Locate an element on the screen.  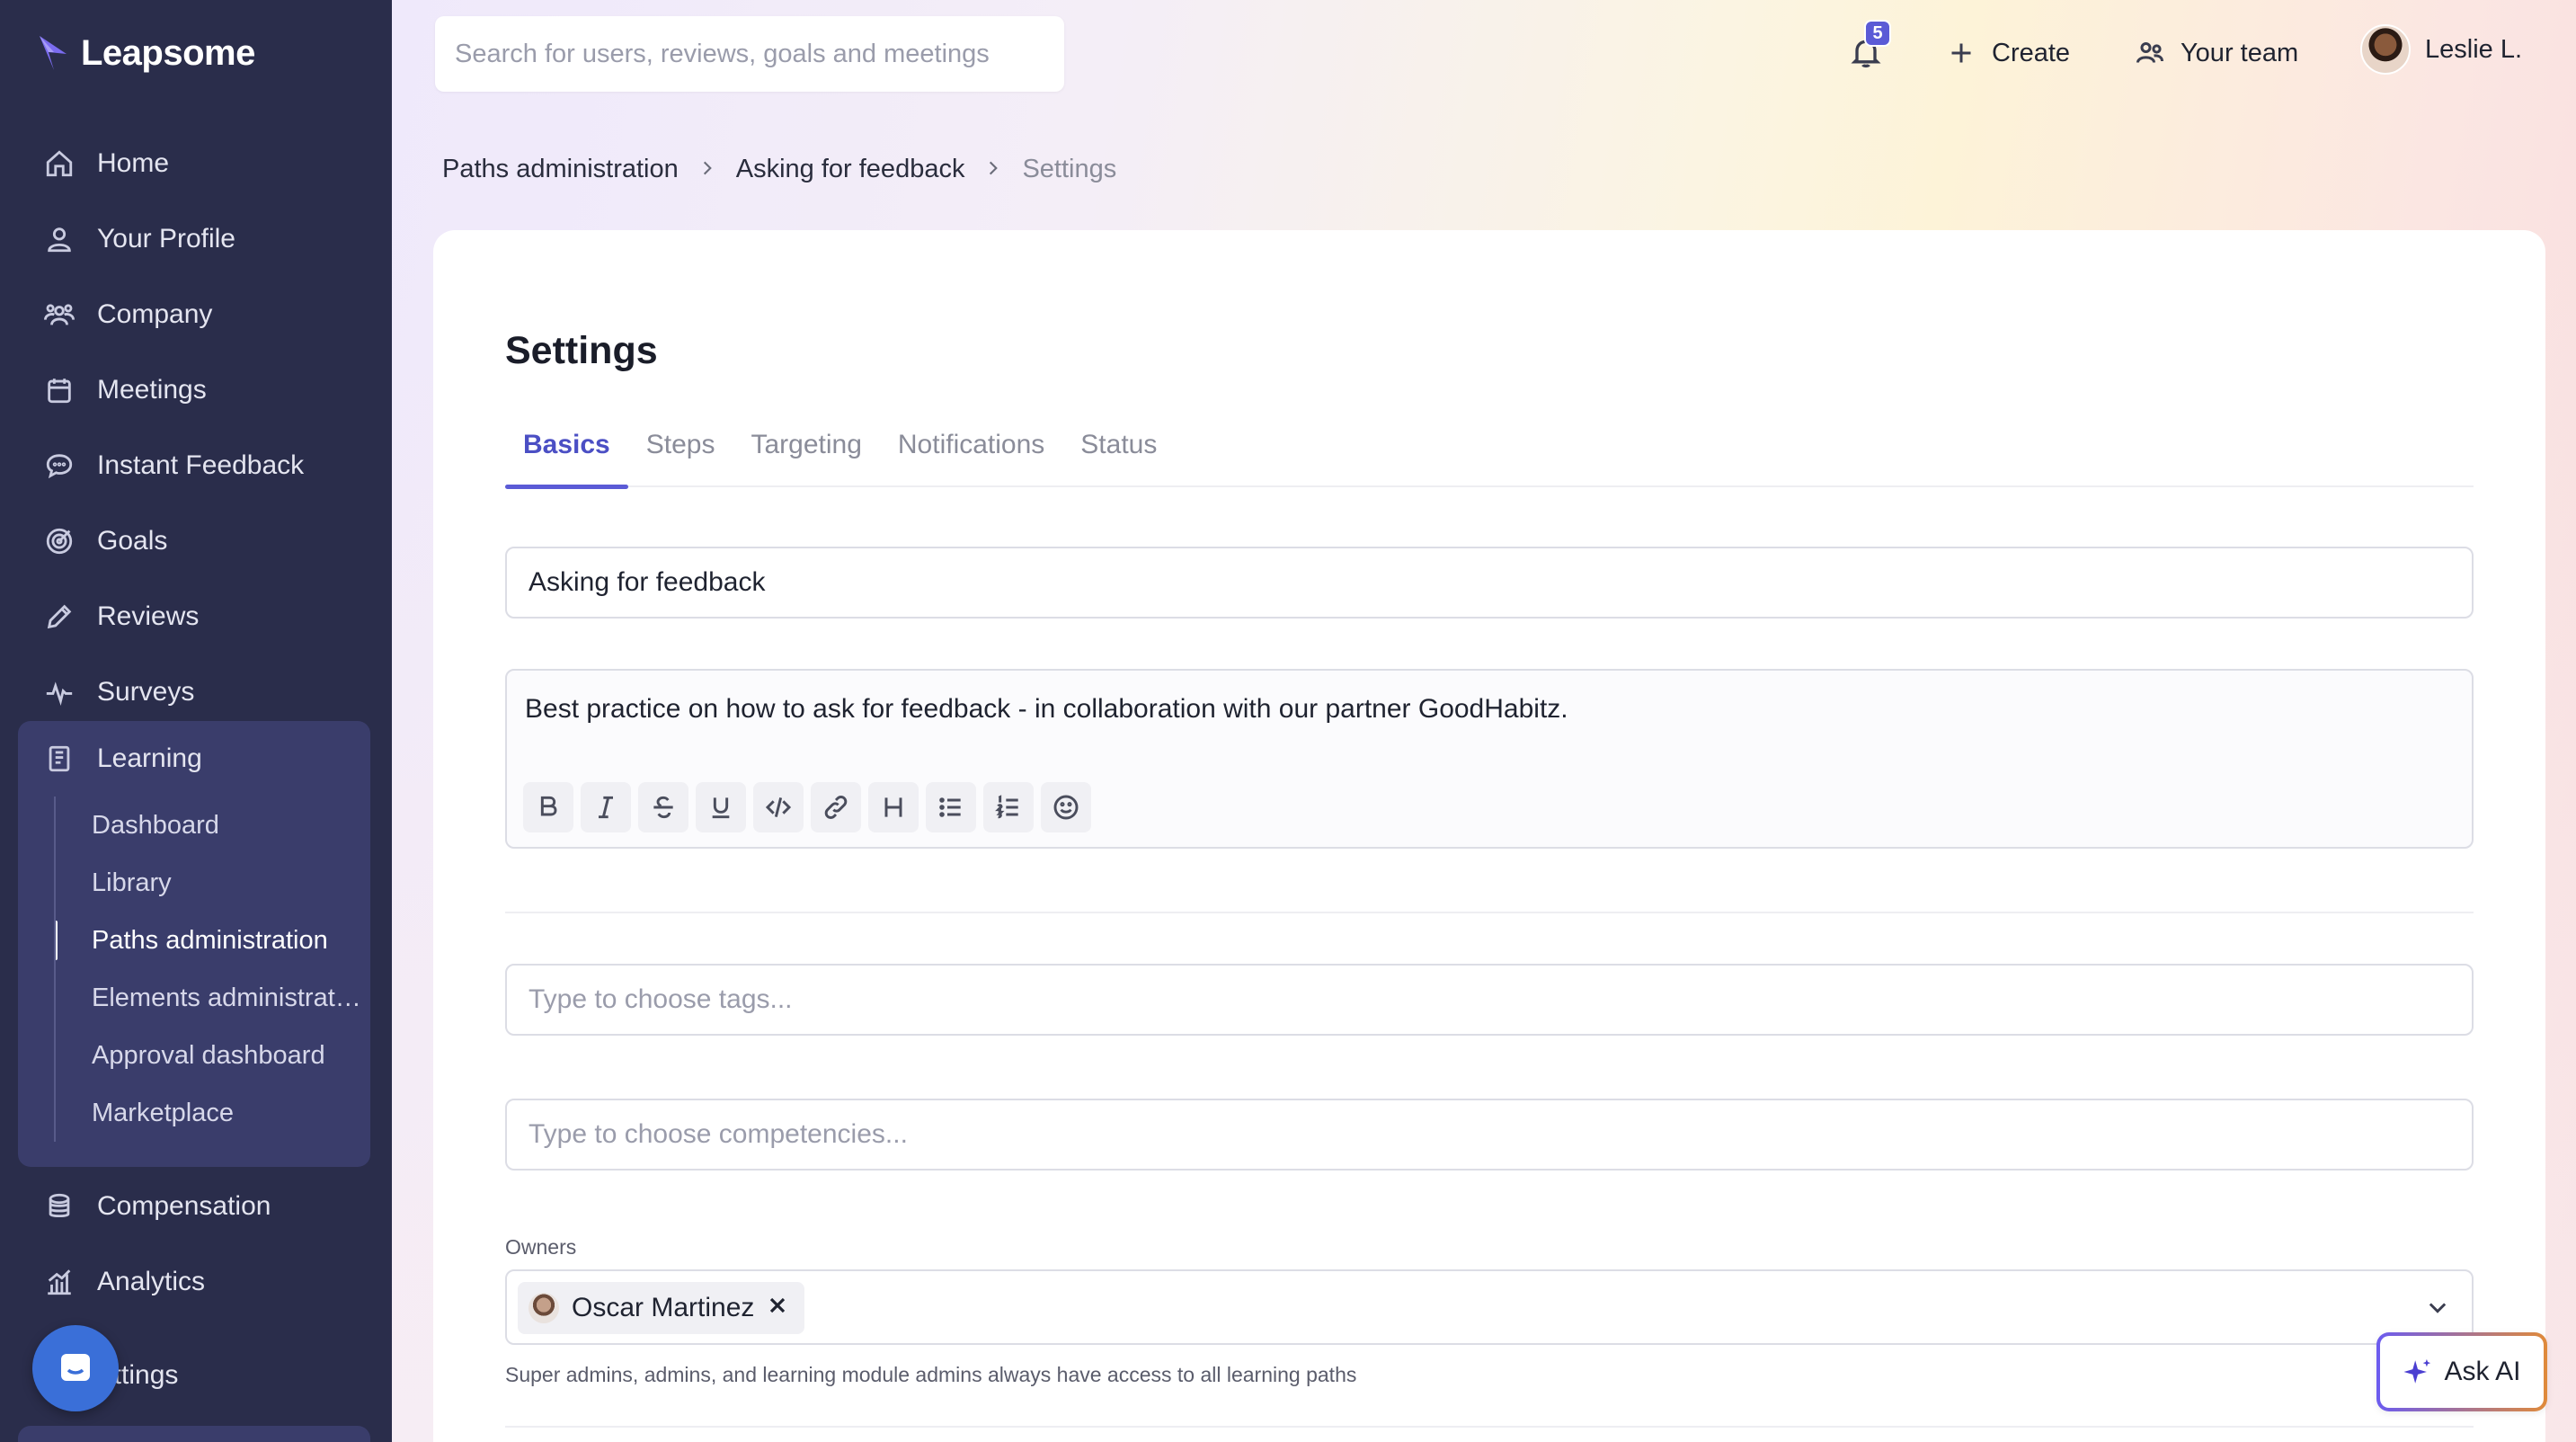
support-chat-button is located at coordinates (75, 1368).